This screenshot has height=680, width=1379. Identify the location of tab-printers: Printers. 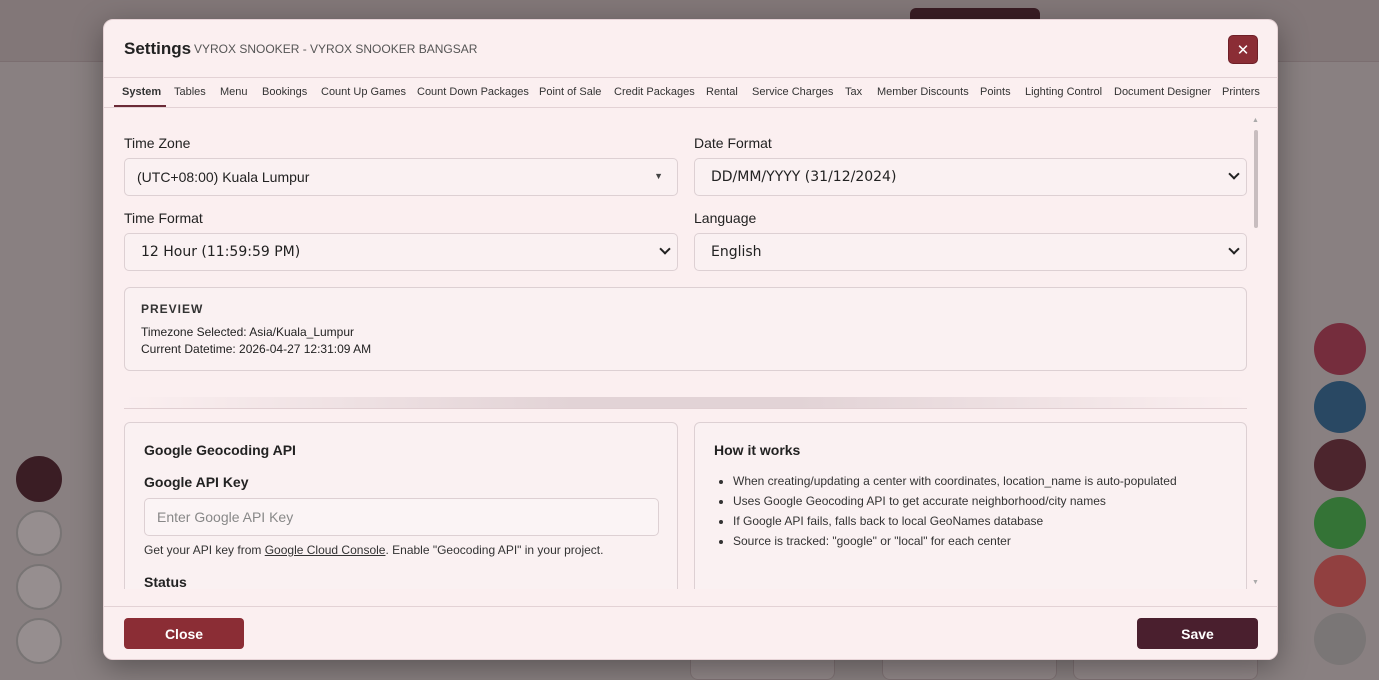
(1241, 92).